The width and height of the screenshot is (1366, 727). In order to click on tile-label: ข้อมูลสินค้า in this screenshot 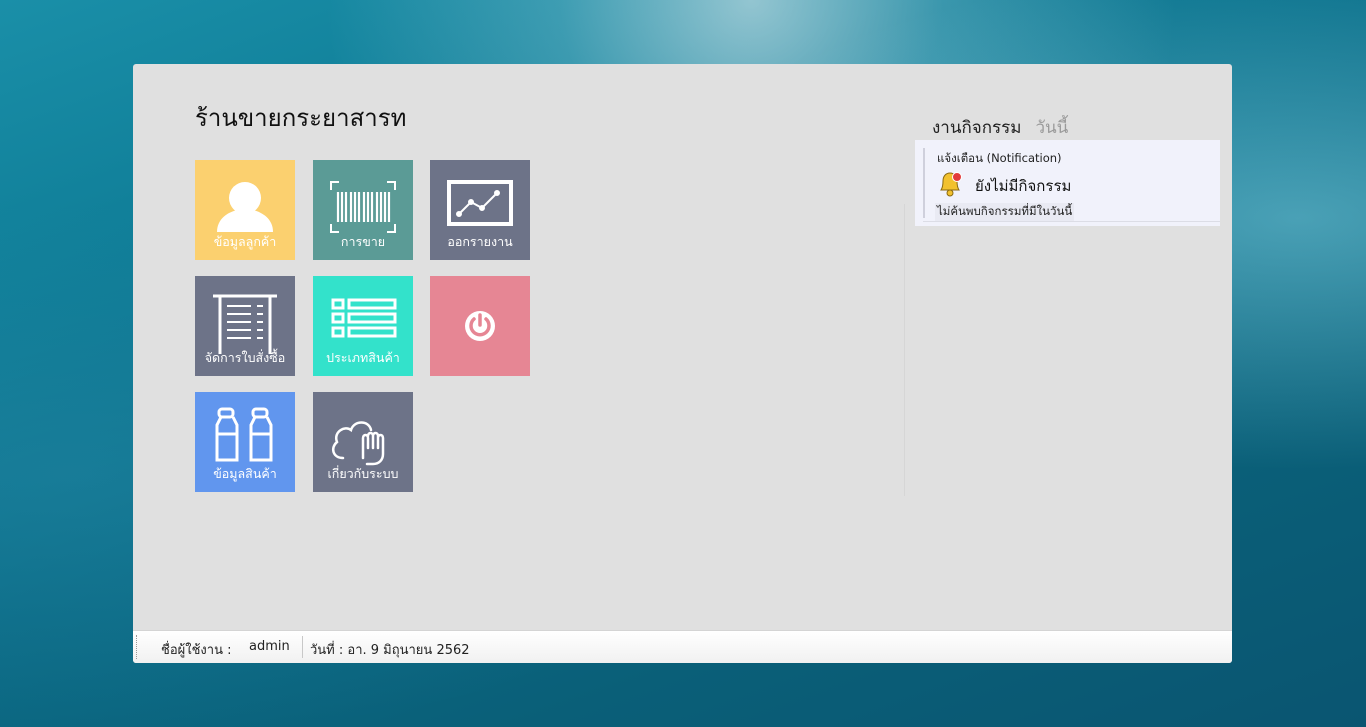, I will do `click(245, 473)`.